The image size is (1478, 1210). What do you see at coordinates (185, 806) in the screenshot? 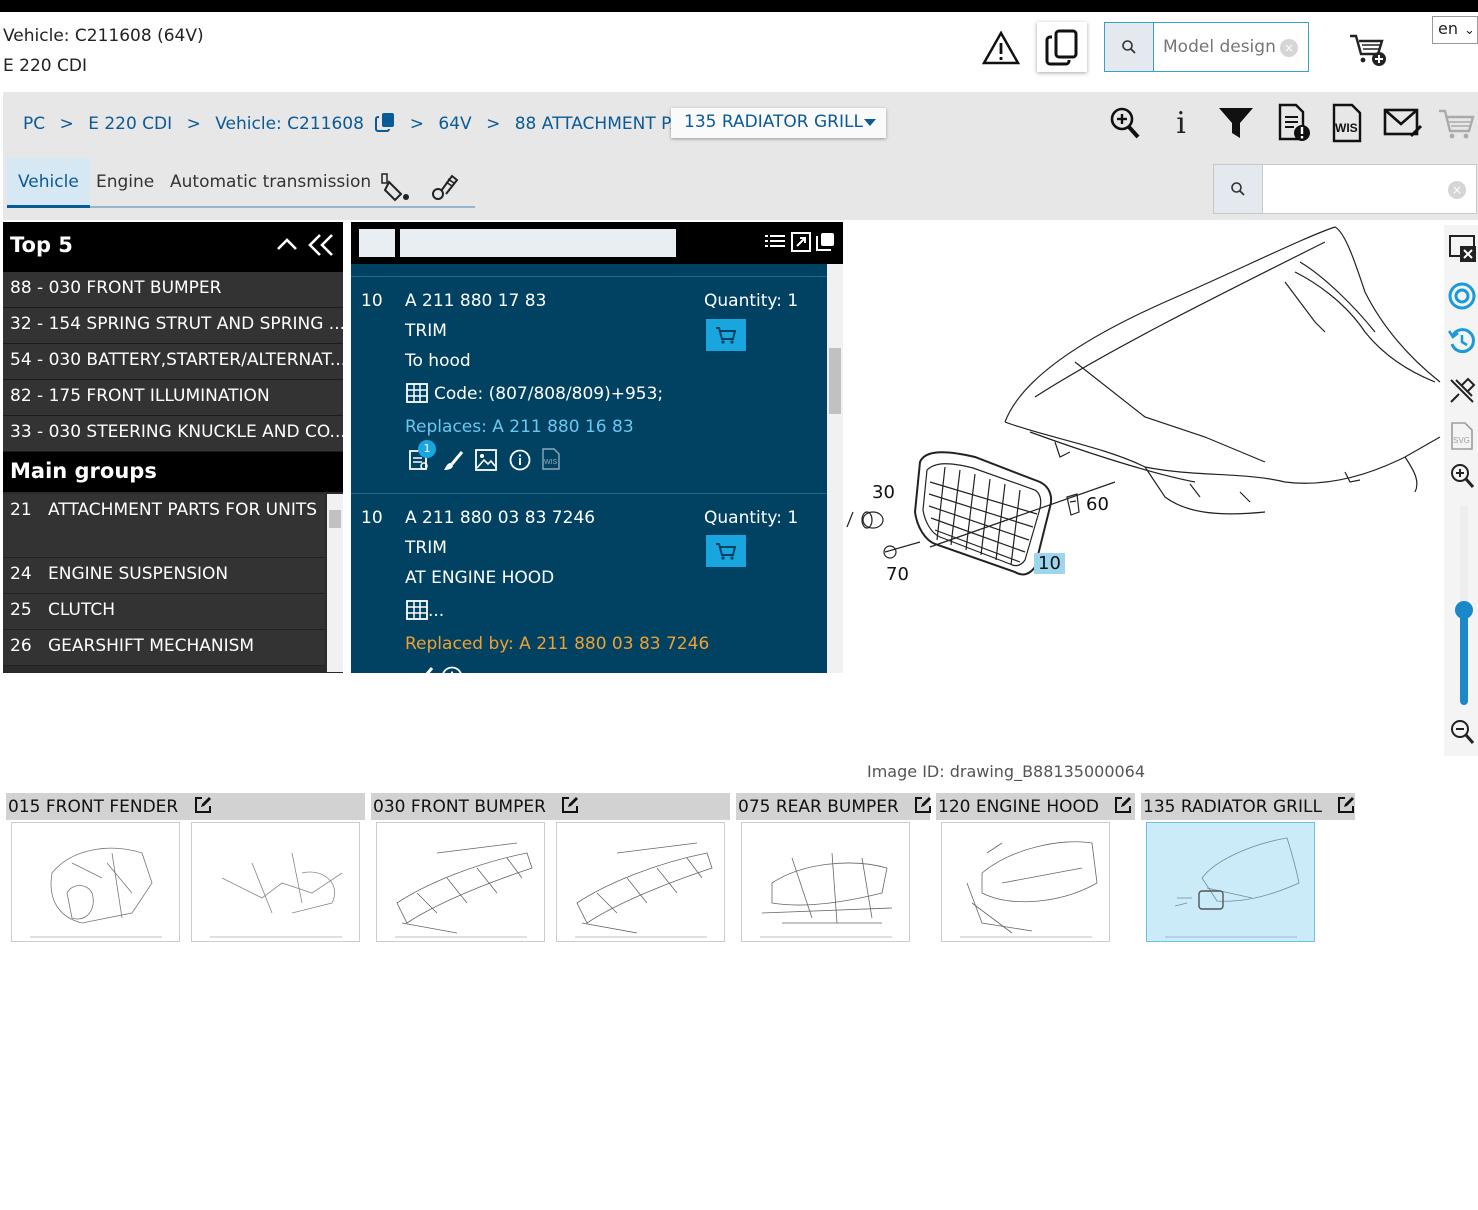
I see `category-header: 015 FRONT FENDER` at bounding box center [185, 806].